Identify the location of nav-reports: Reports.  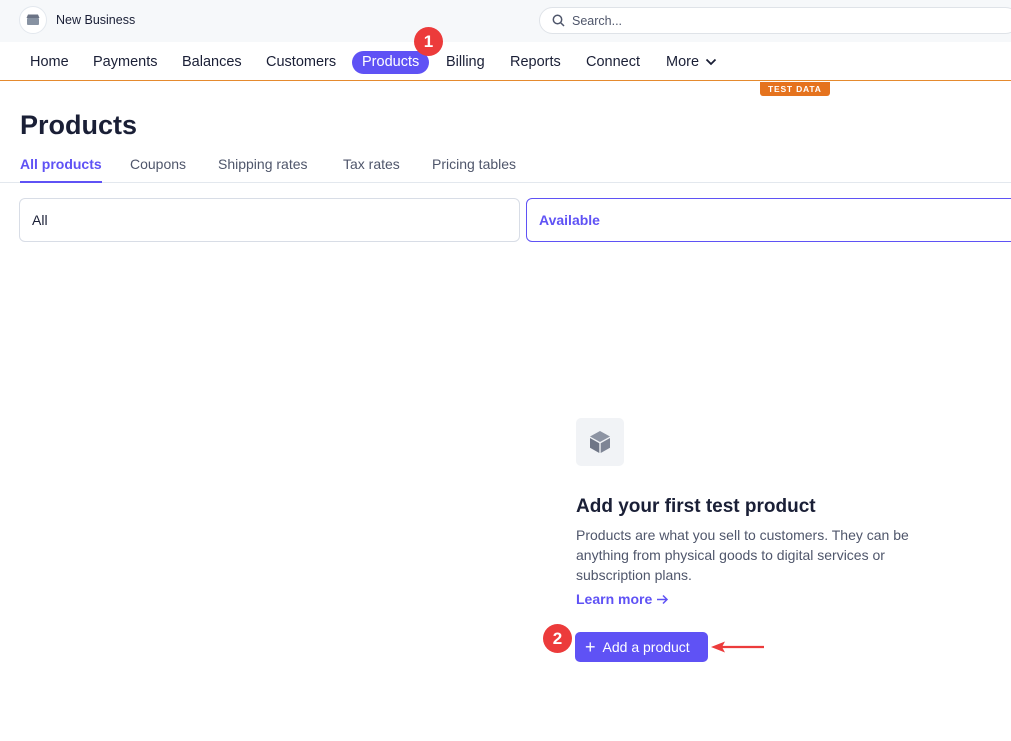
(535, 62).